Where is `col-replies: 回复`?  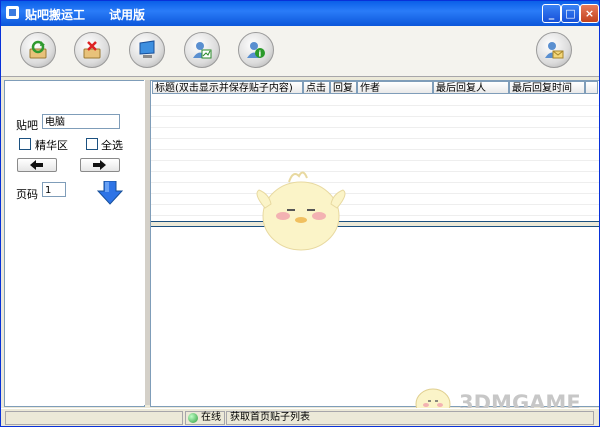 col-replies: 回复 is located at coordinates (343, 87).